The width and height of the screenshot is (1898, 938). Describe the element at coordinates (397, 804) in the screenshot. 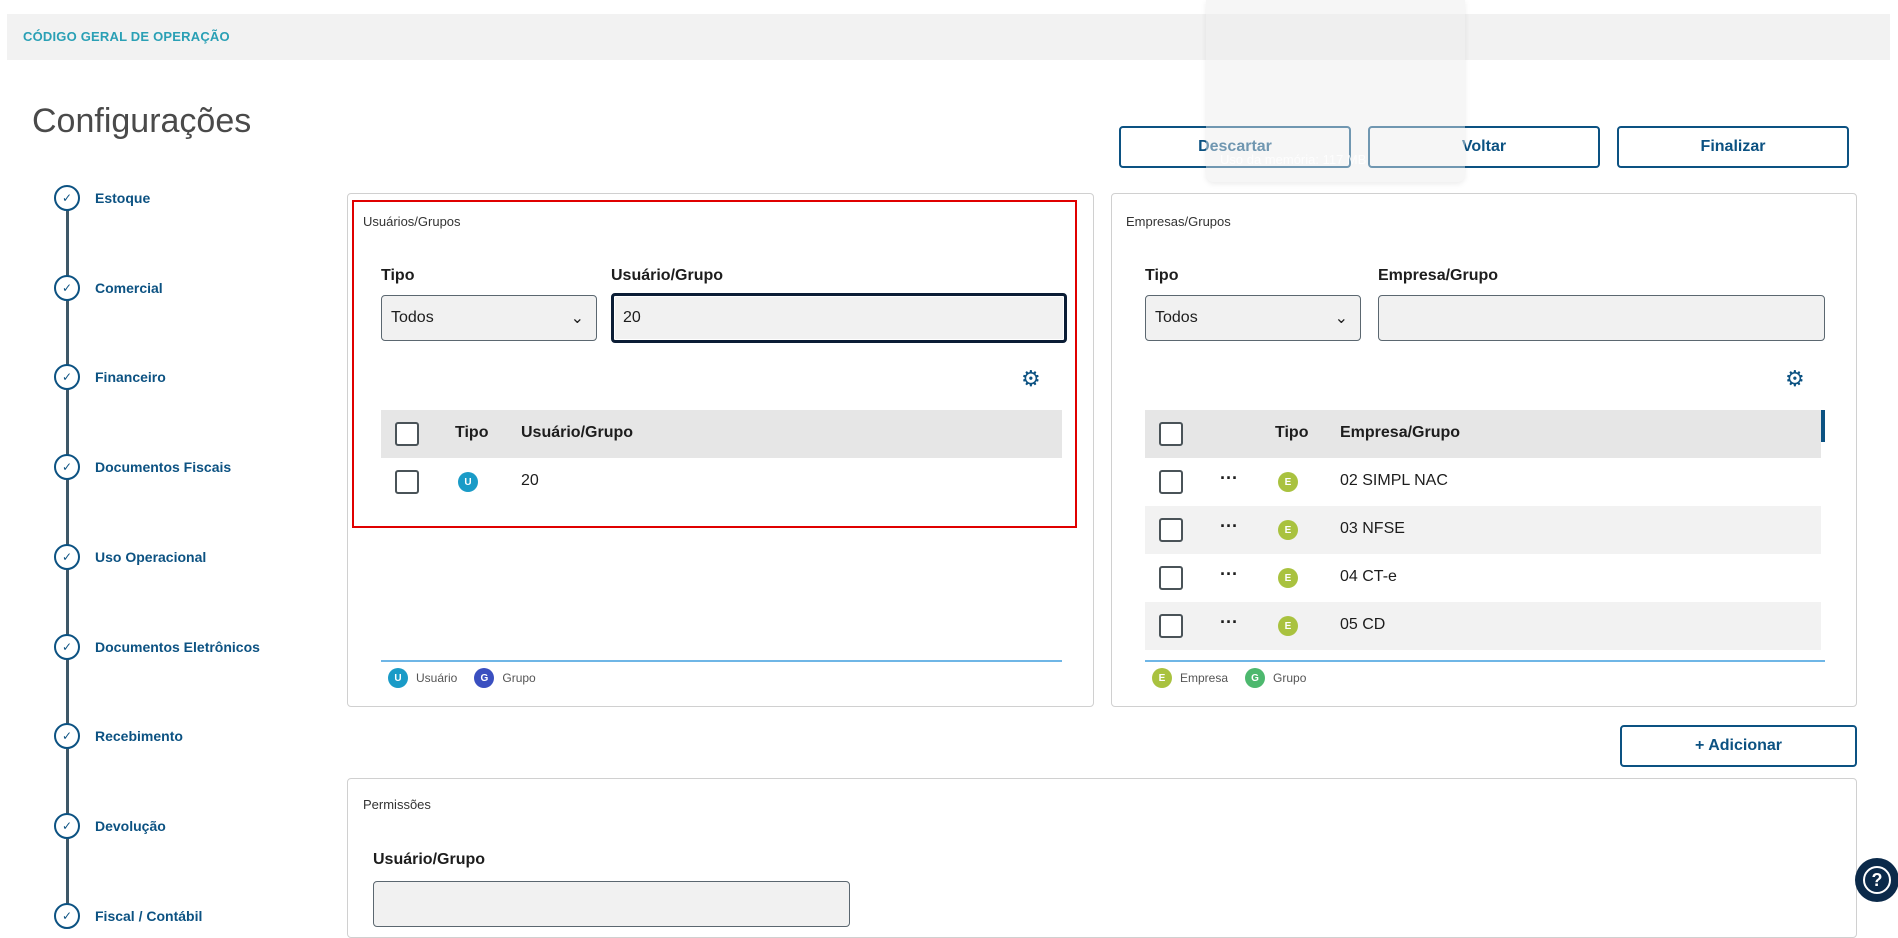

I see `panel-title: Permissões` at that location.